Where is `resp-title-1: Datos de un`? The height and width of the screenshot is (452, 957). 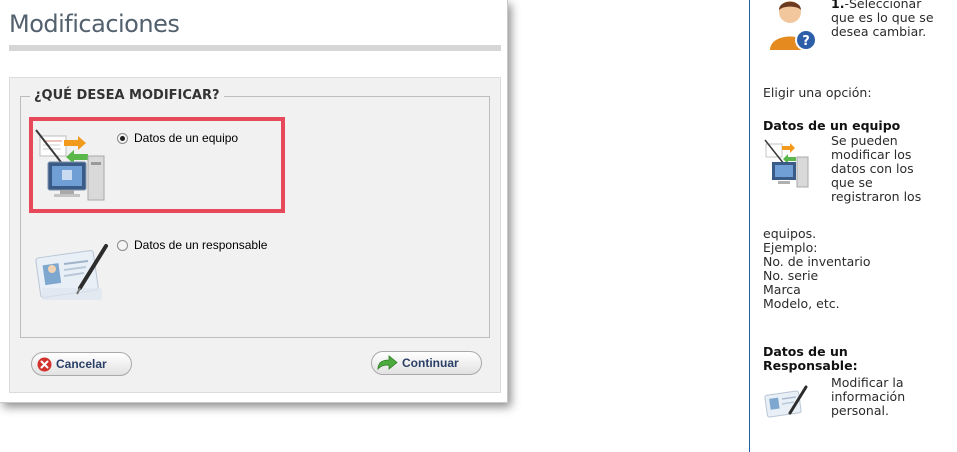
resp-title-1: Datos de un is located at coordinates (805, 351).